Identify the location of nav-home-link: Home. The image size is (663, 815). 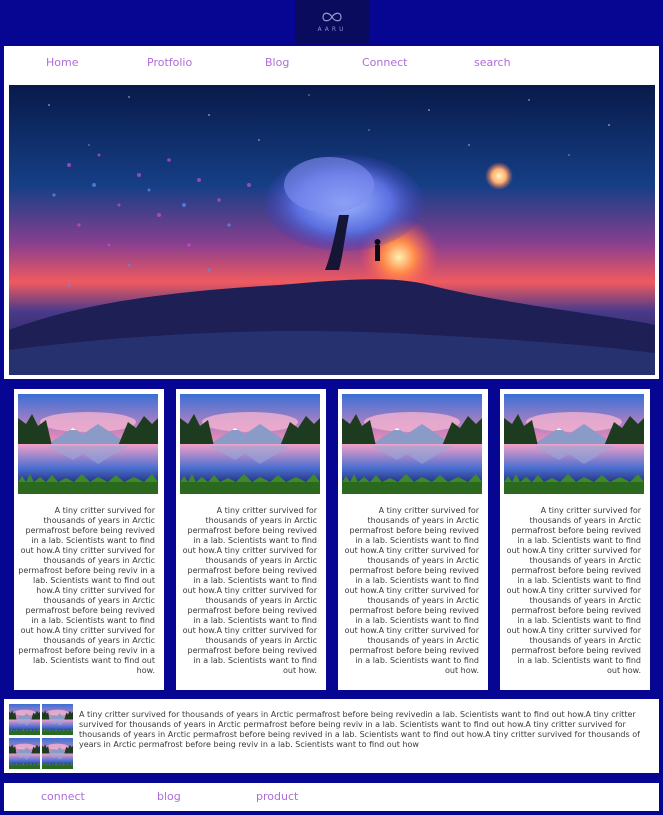
(62, 62).